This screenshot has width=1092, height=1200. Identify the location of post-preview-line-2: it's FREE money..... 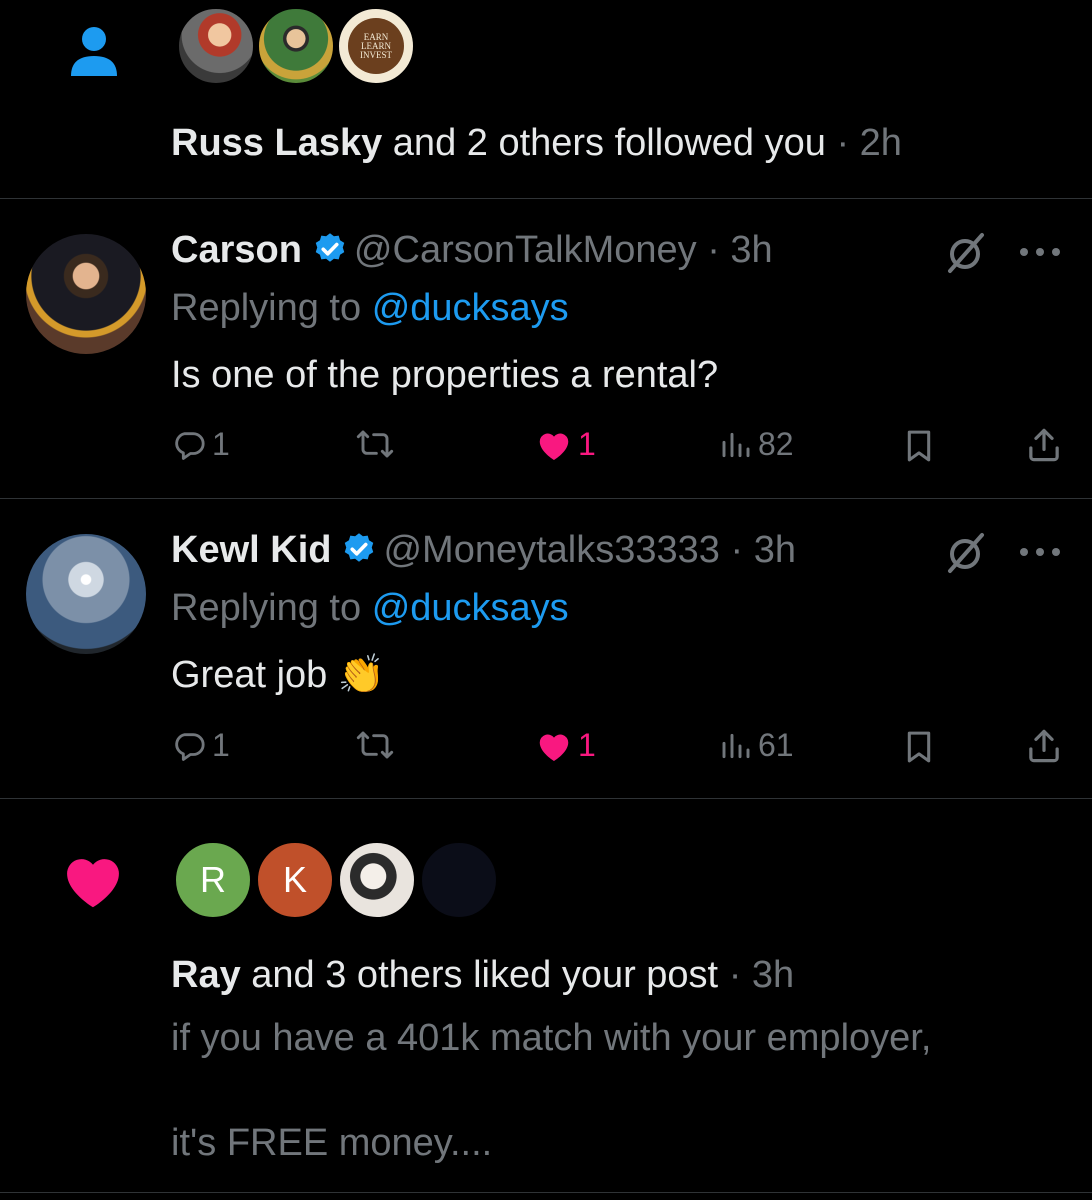
(332, 1143).